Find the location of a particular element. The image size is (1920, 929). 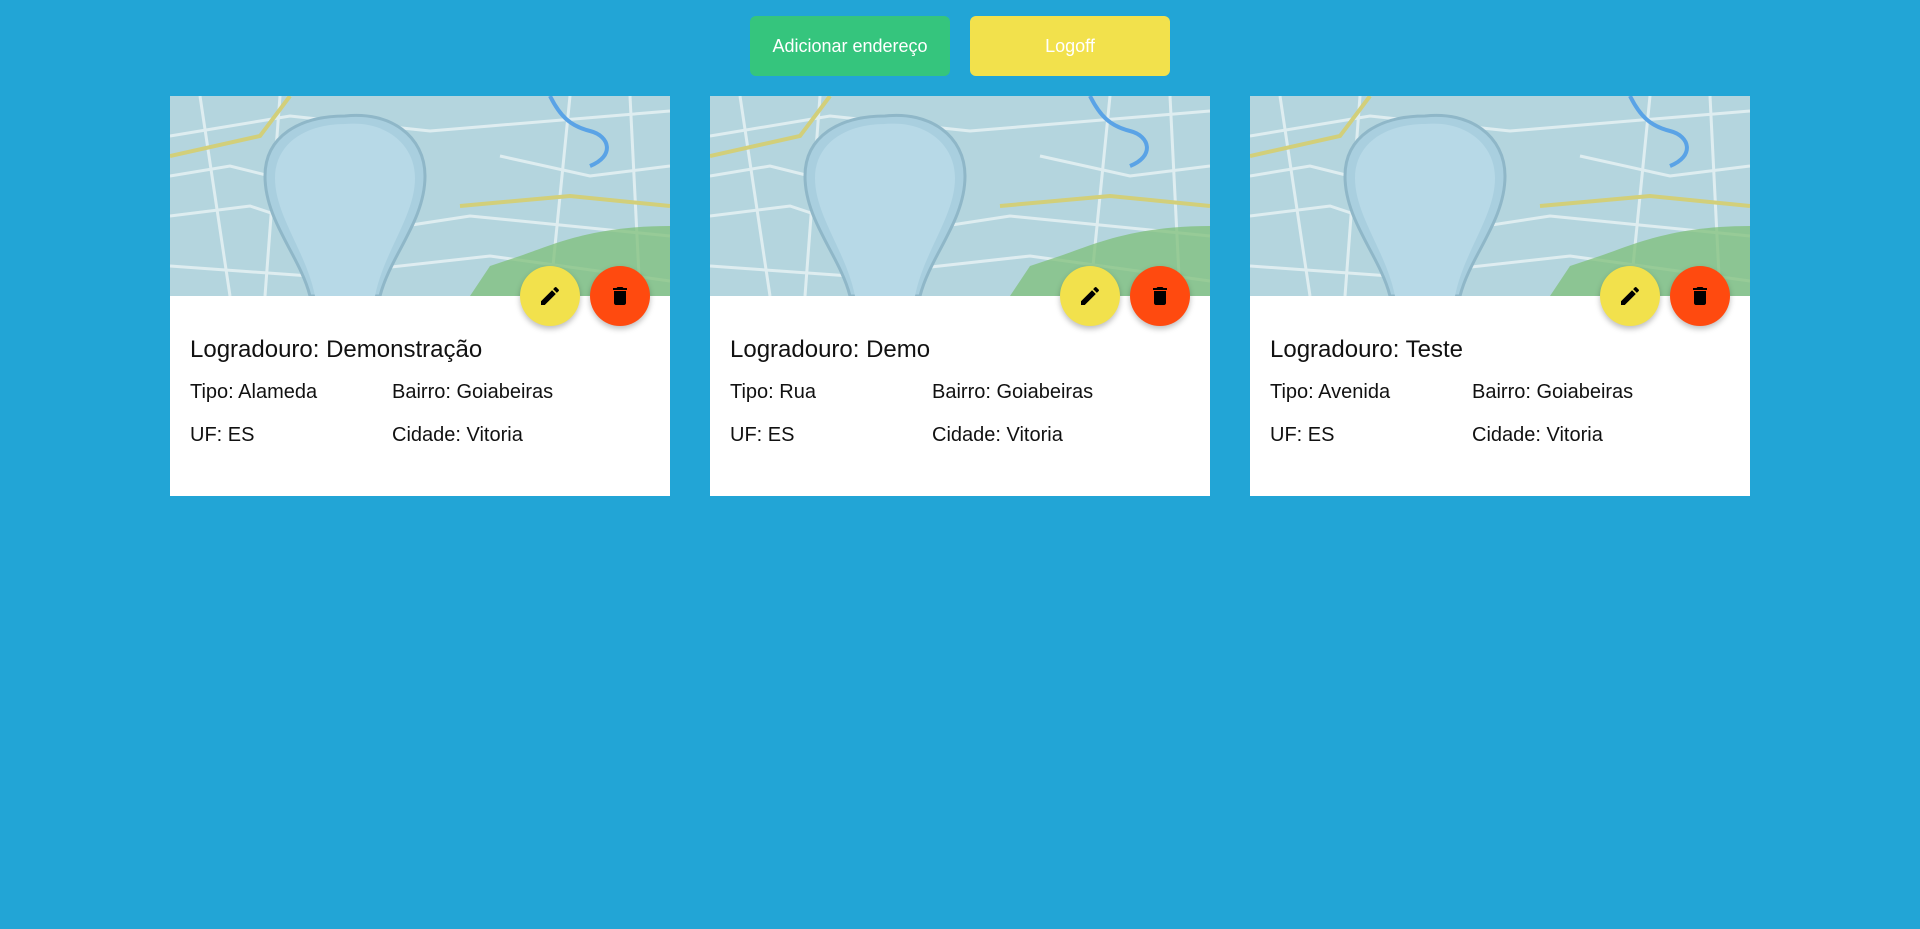

tipo-field: Tipo: Alameda is located at coordinates (254, 392).